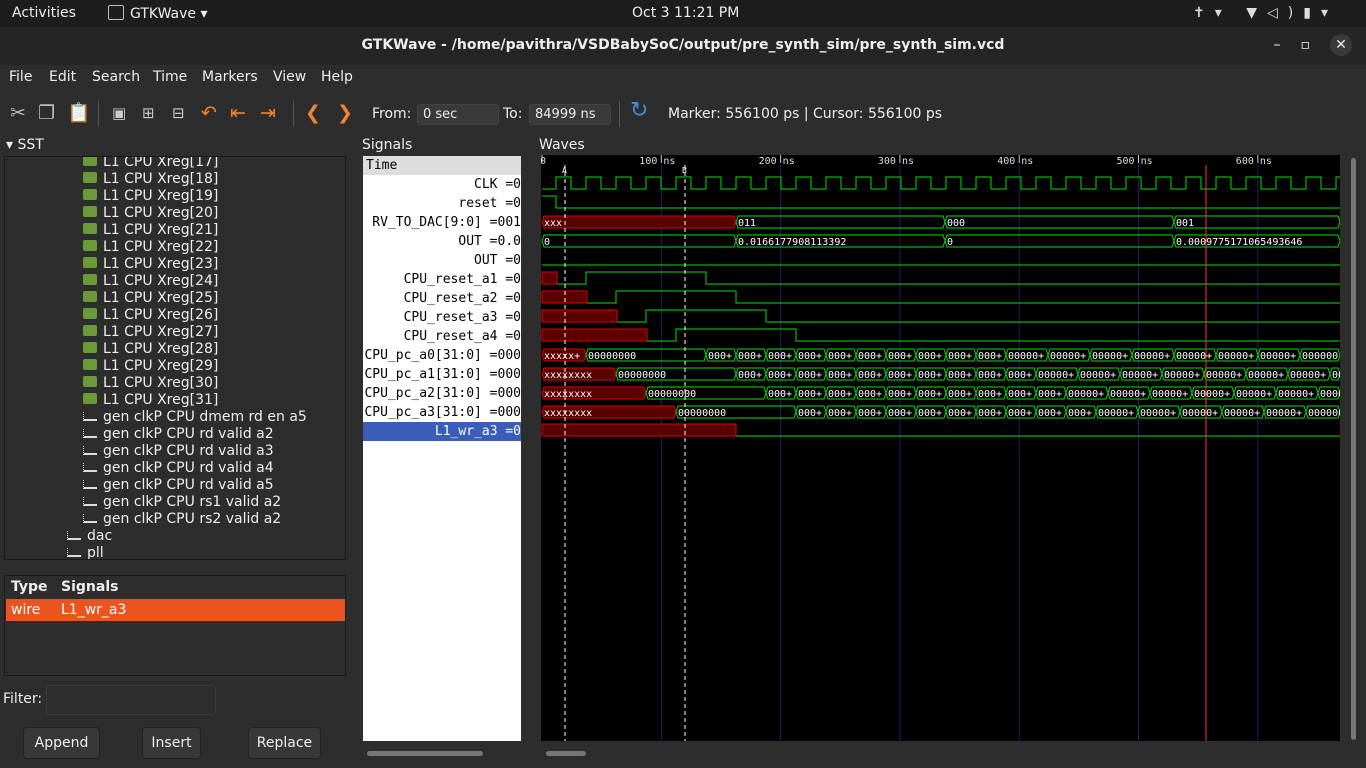 The width and height of the screenshot is (1366, 768). What do you see at coordinates (442, 298) in the screenshot?
I see `signal-row: CPU_reset_a2 =0` at bounding box center [442, 298].